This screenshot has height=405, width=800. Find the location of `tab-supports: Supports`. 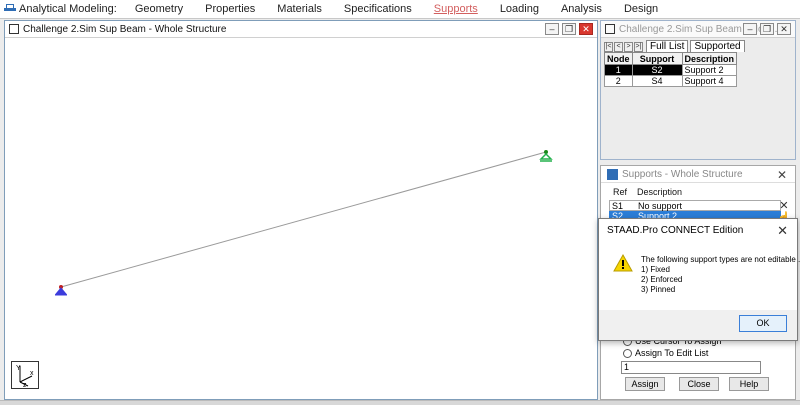

tab-supports: Supports is located at coordinates (456, 9).